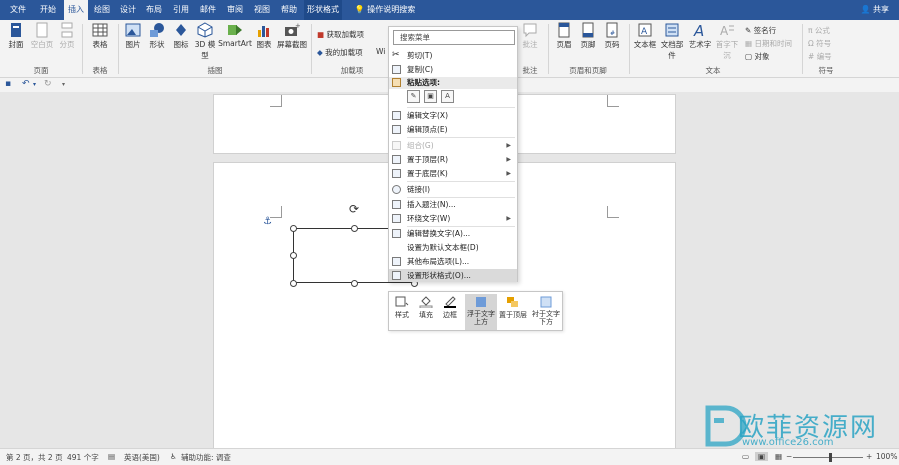  What do you see at coordinates (111, 456) in the screenshot?
I see `proofing-icon: ▤` at bounding box center [111, 456].